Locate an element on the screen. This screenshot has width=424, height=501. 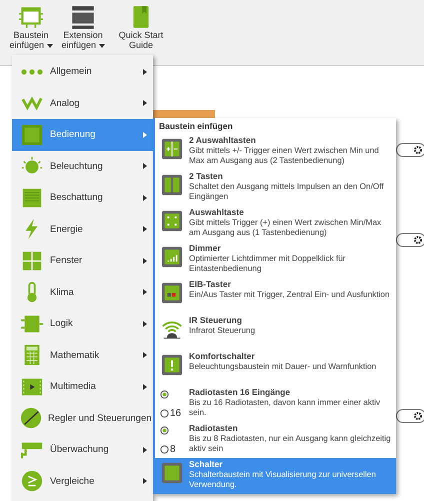
menu-item: Logik is located at coordinates (82, 324).